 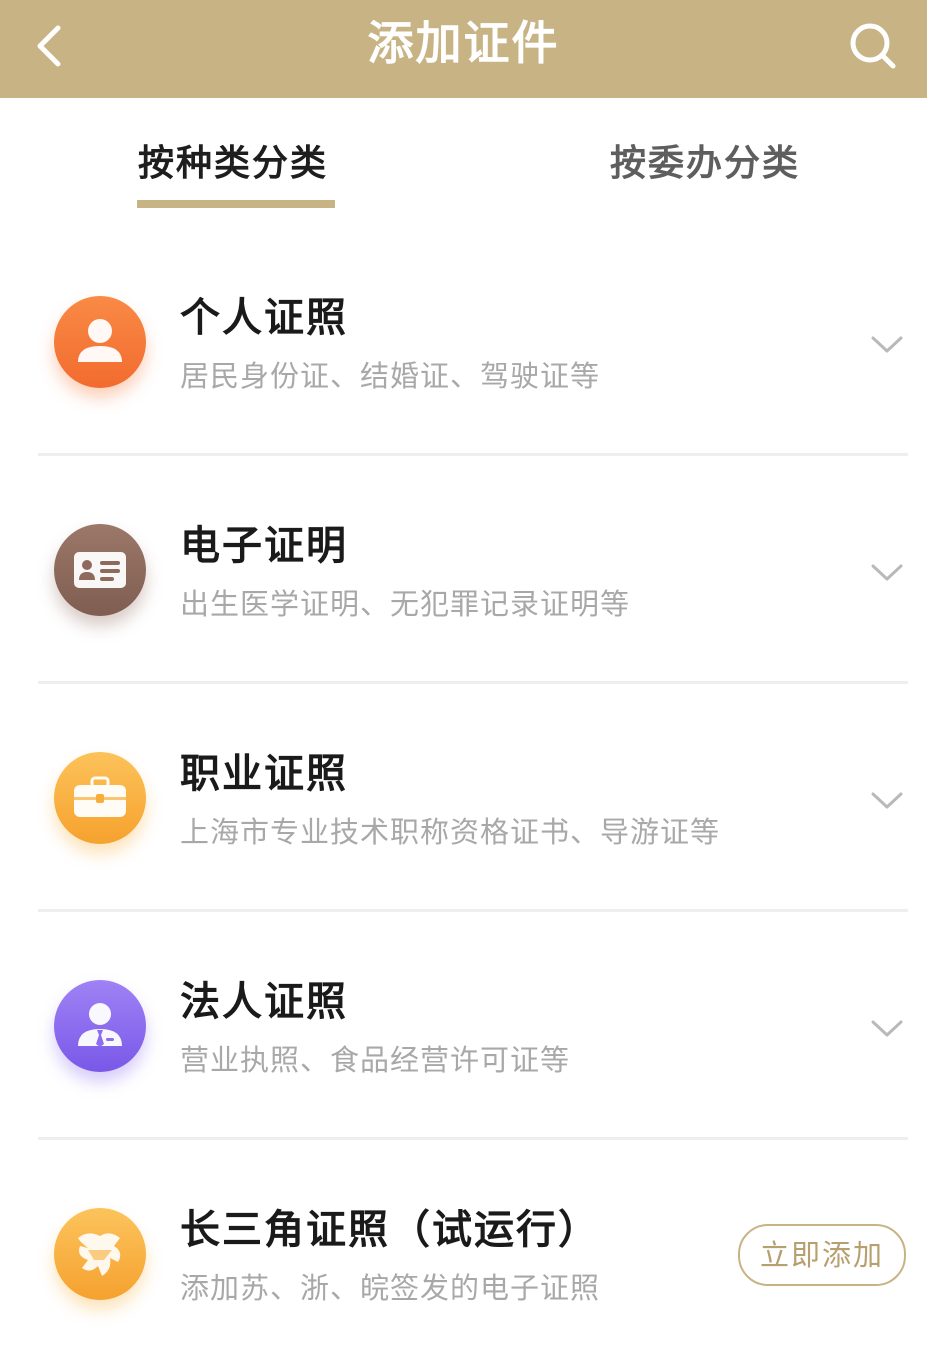 What do you see at coordinates (450, 832) in the screenshot?
I see `item-description: 上海市专业技术职称资格证书、导游证等` at bounding box center [450, 832].